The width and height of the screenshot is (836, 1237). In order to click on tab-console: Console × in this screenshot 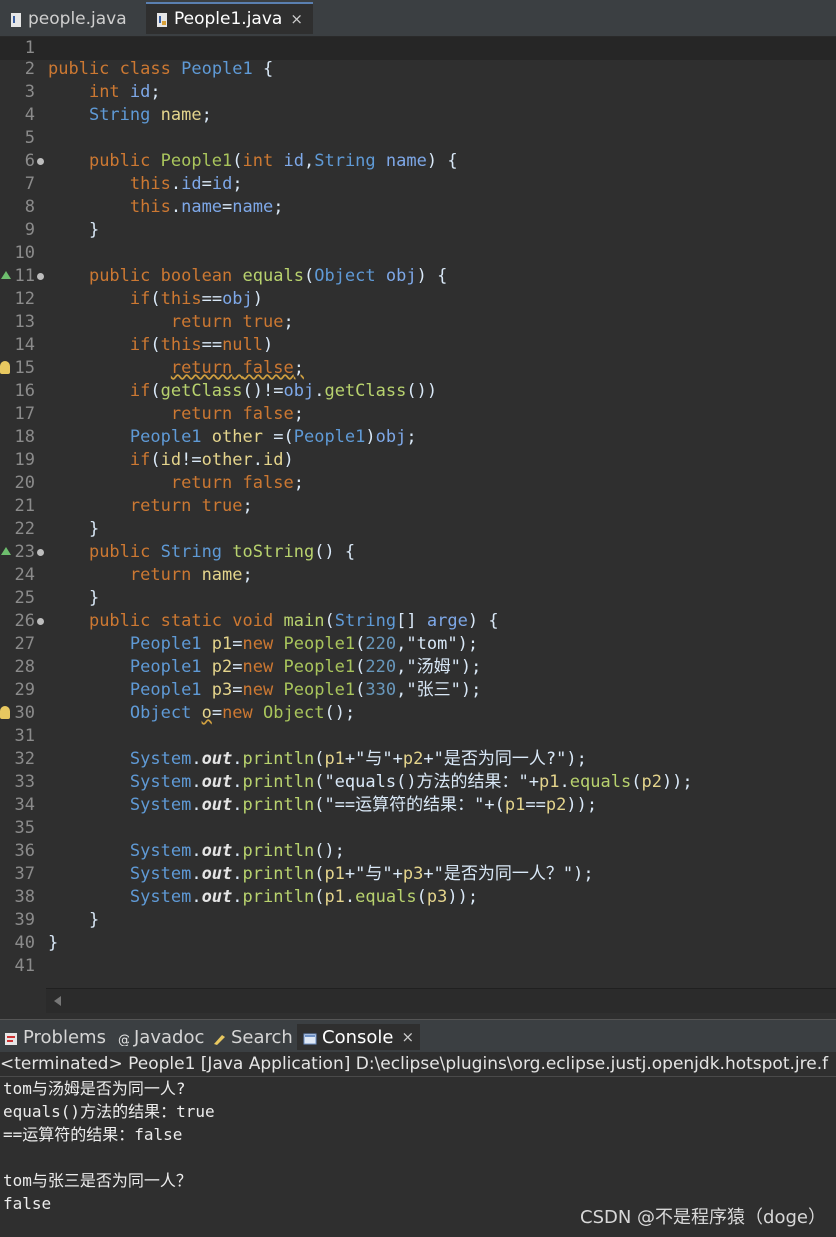, I will do `click(359, 1037)`.